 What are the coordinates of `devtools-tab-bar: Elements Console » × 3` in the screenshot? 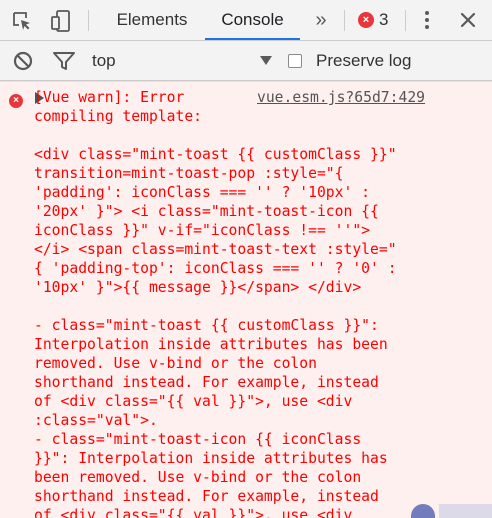 It's located at (246, 20).